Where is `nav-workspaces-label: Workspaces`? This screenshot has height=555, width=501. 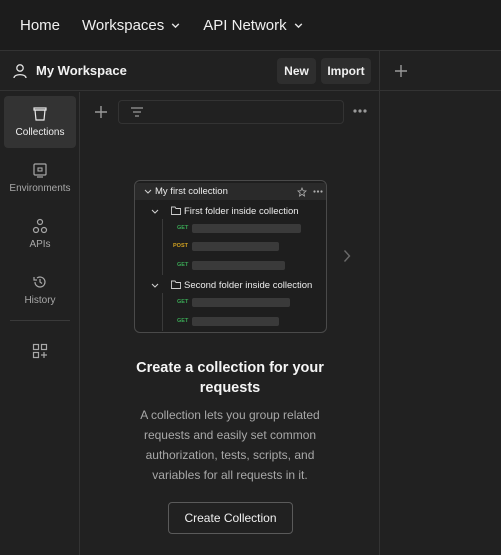
nav-workspaces-label: Workspaces is located at coordinates (123, 25).